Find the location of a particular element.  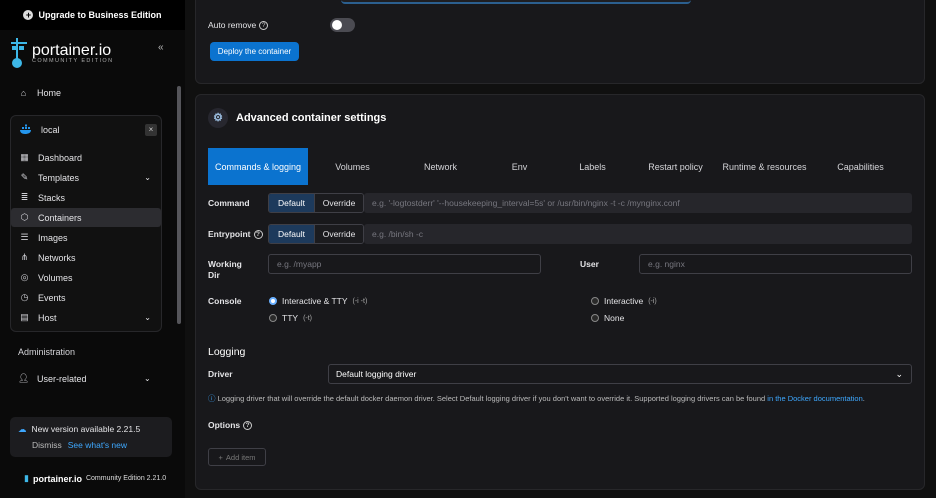

footer-brand: portainer.io is located at coordinates (57, 478).